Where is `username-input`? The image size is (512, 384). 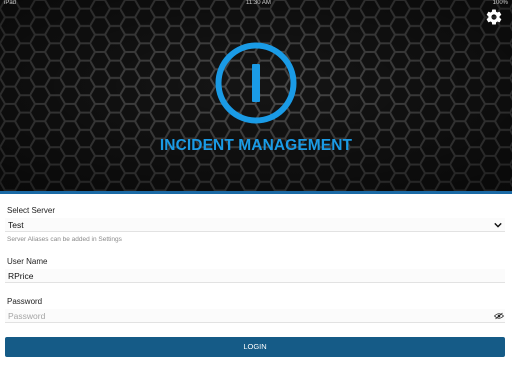
username-input is located at coordinates (245, 276).